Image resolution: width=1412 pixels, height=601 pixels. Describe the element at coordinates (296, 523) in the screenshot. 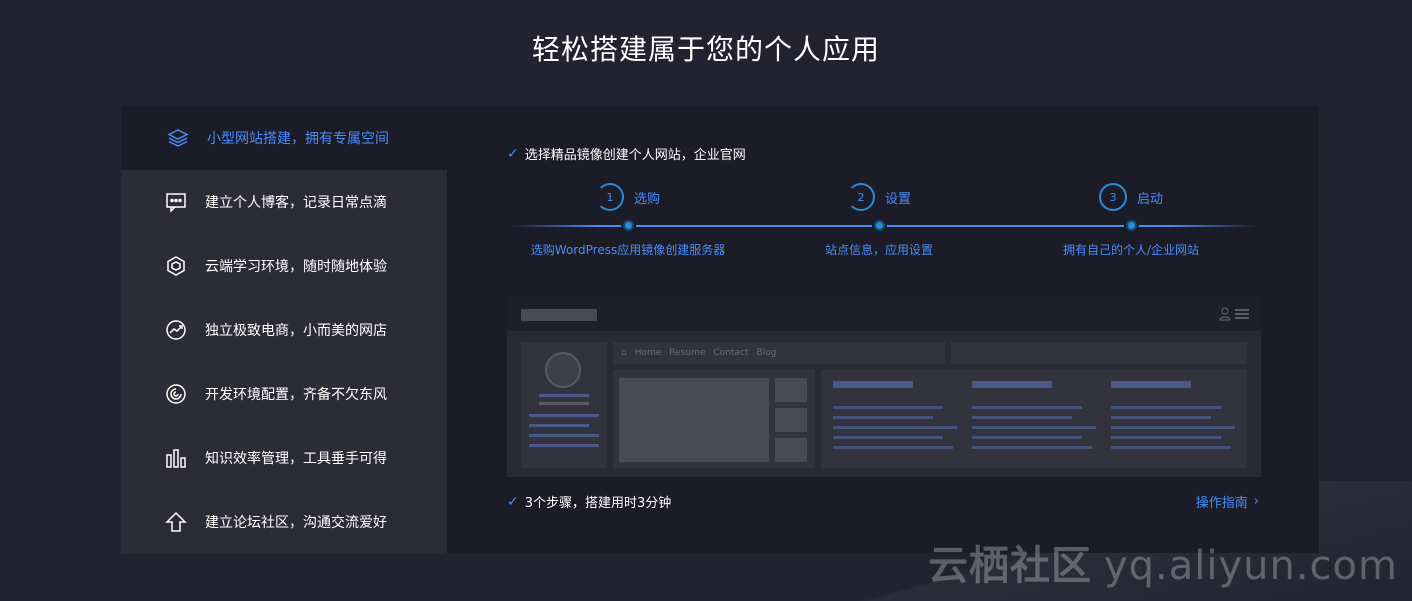

I see `sidebar-item-label: 建立论坛社区，沟通交流爱好` at that location.